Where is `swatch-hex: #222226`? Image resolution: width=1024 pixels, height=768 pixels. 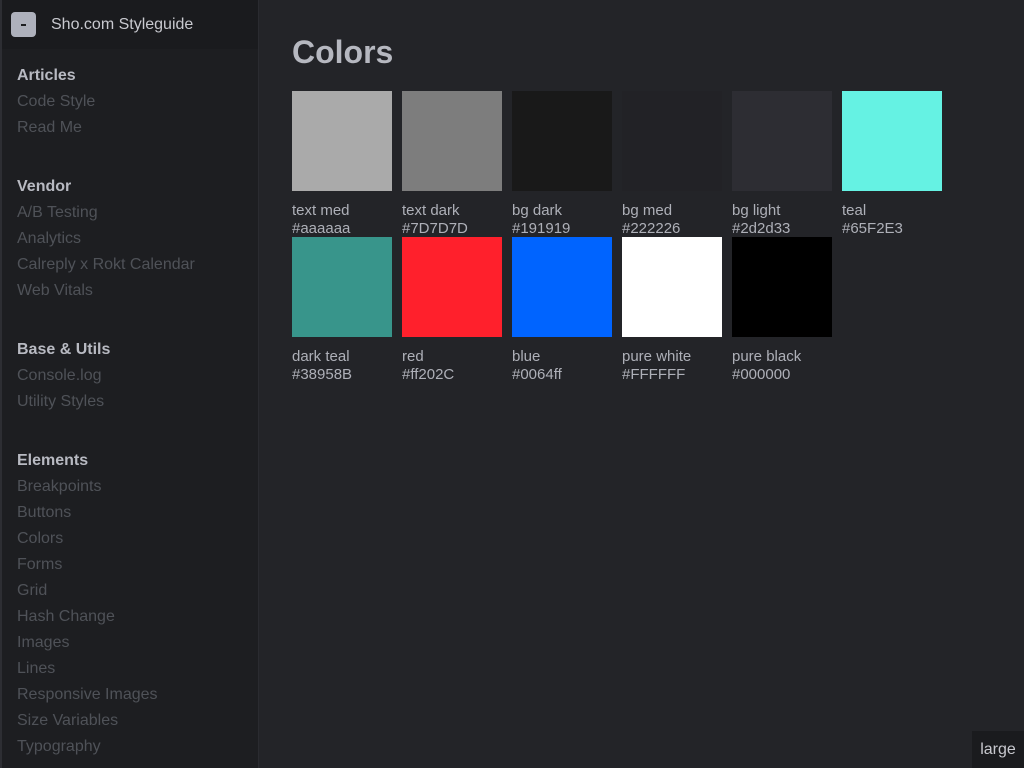
swatch-hex: #222226 is located at coordinates (651, 228).